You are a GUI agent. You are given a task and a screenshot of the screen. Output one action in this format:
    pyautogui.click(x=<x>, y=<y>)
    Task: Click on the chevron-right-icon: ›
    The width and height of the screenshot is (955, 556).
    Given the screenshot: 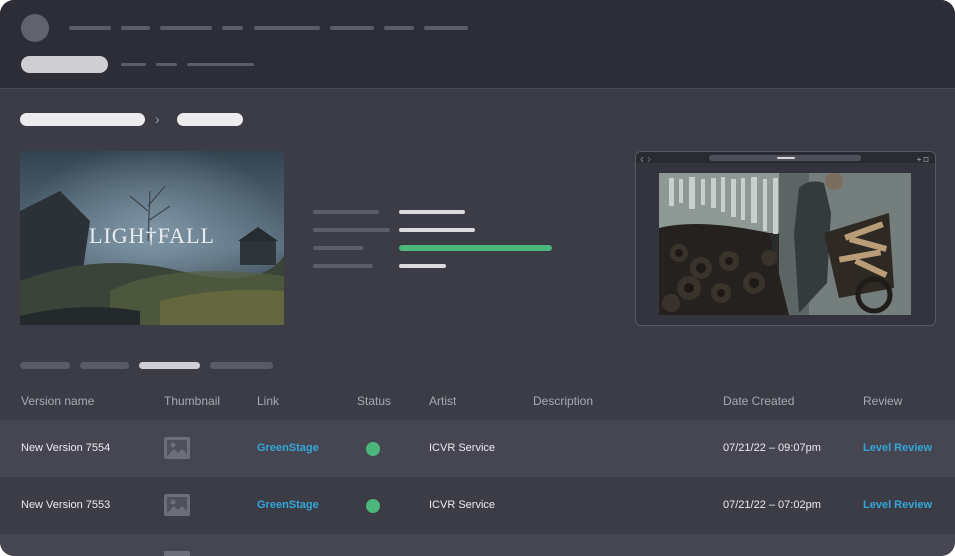 What is the action you would take?
    pyautogui.click(x=157, y=119)
    